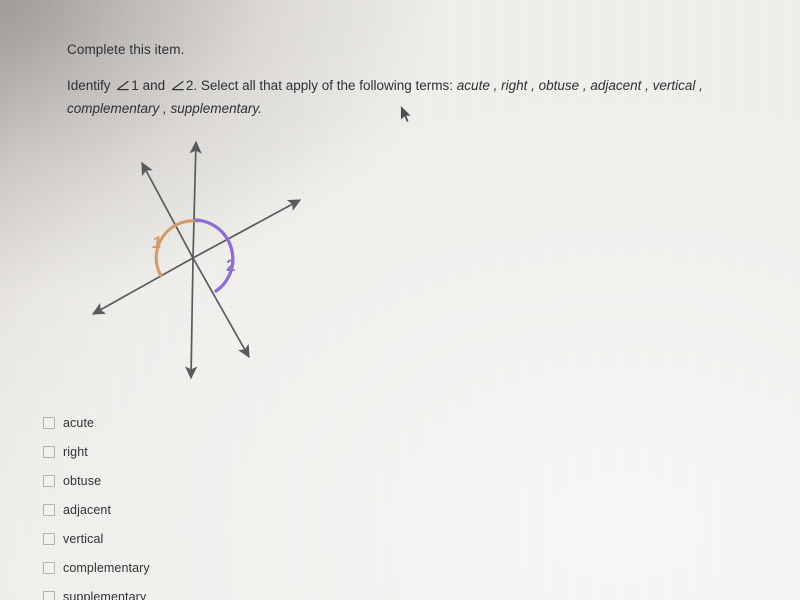 The image size is (800, 600). I want to click on checkbox-adjacent, so click(49, 509).